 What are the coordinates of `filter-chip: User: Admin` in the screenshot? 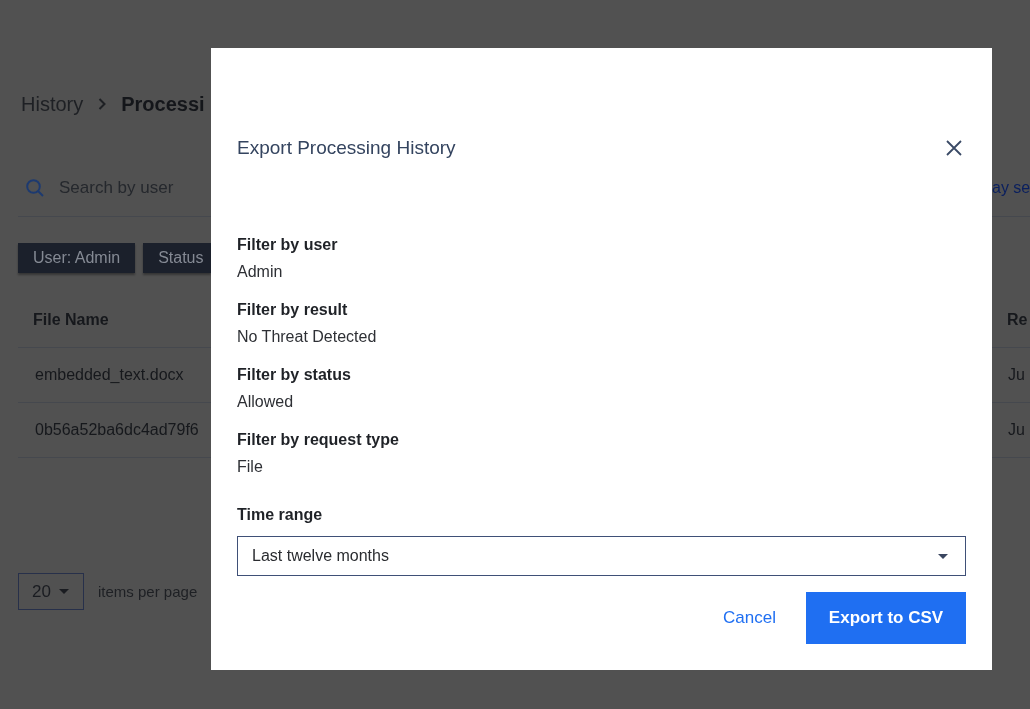 It's located at (77, 258).